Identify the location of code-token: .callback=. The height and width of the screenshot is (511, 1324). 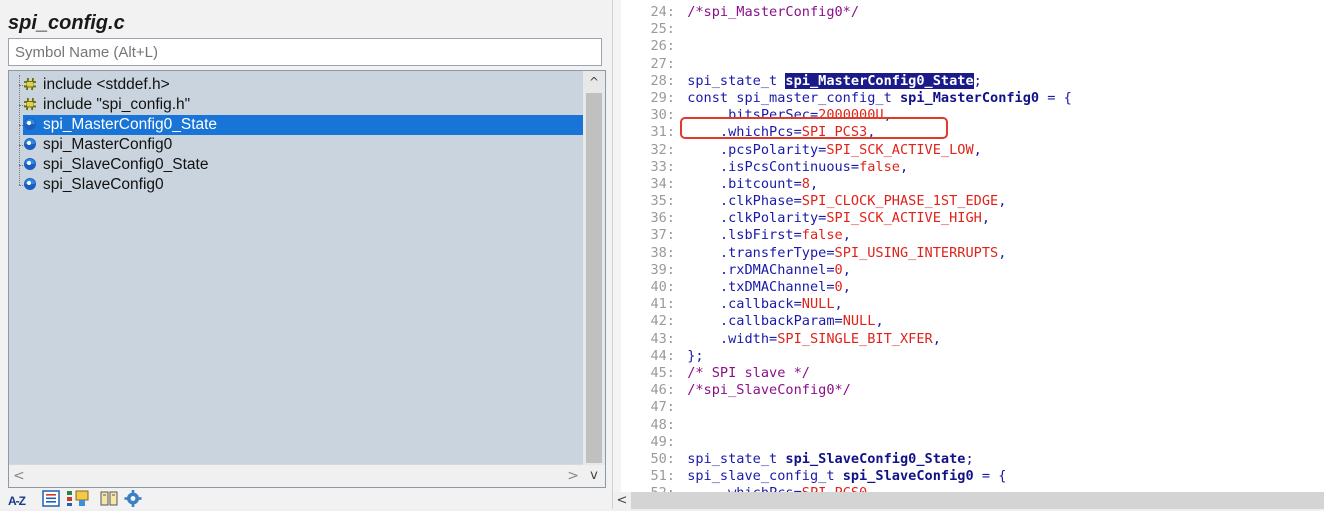
(744, 304).